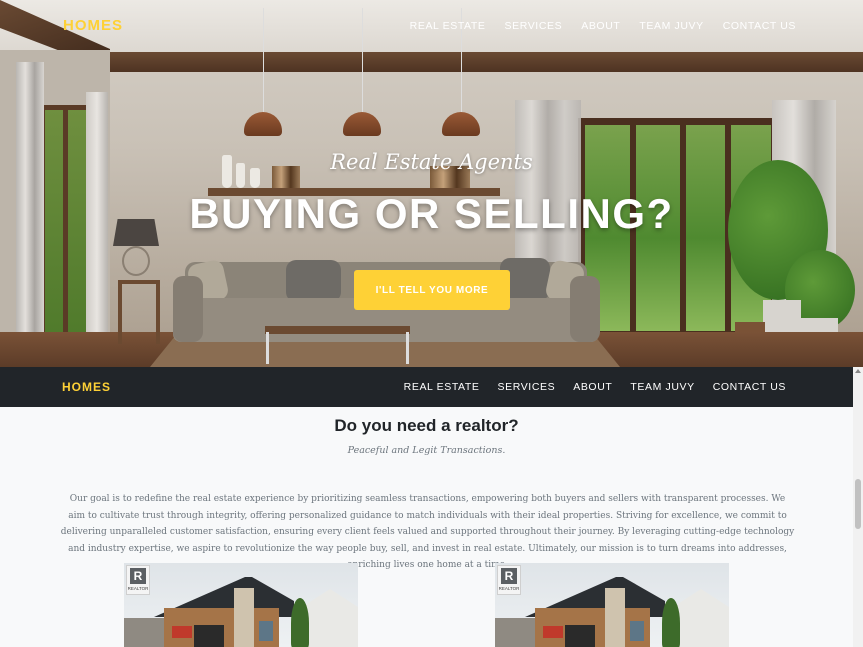 Image resolution: width=863 pixels, height=647 pixels. Describe the element at coordinates (139, 312) in the screenshot. I see `side-table` at that location.